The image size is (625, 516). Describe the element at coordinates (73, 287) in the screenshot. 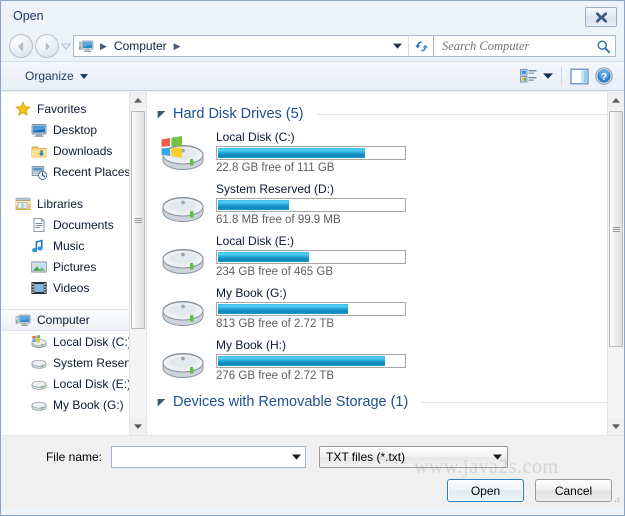

I see `sidebar-item-videos: Videos` at that location.